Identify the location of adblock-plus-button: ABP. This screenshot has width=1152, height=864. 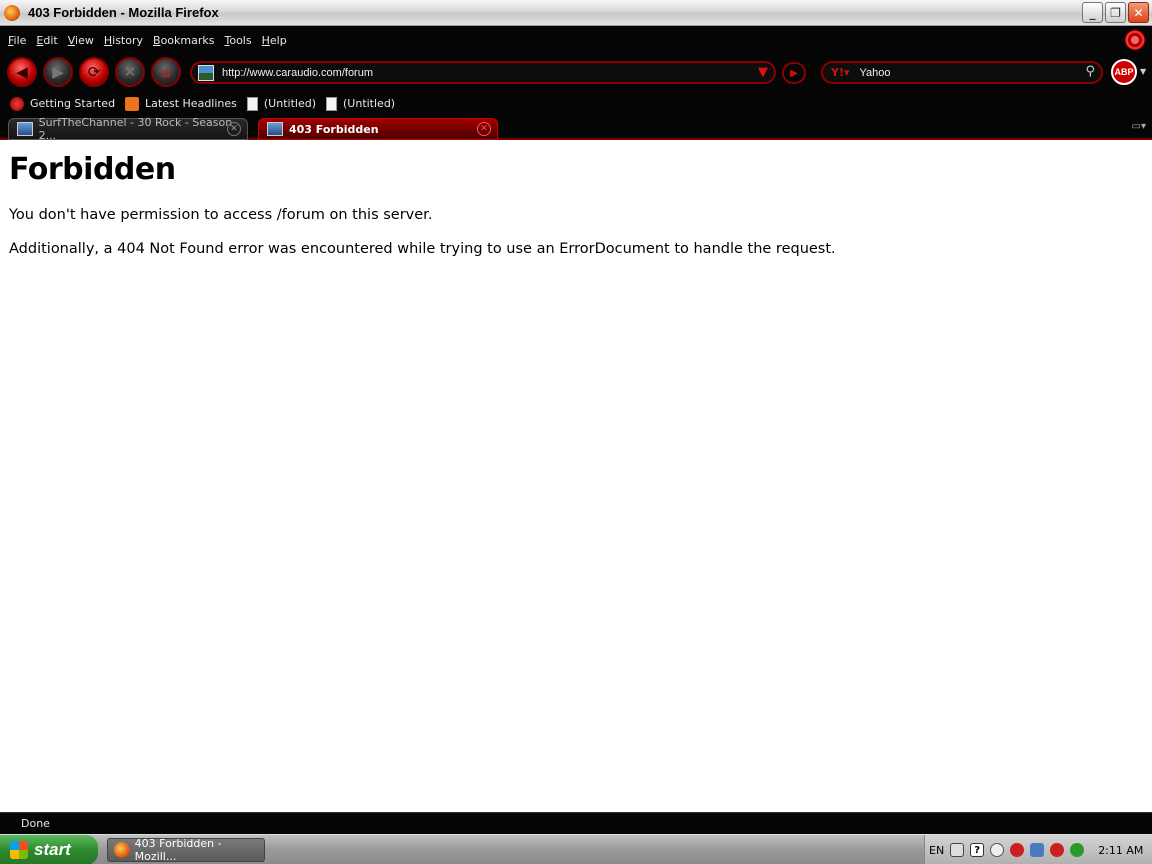
(1124, 72).